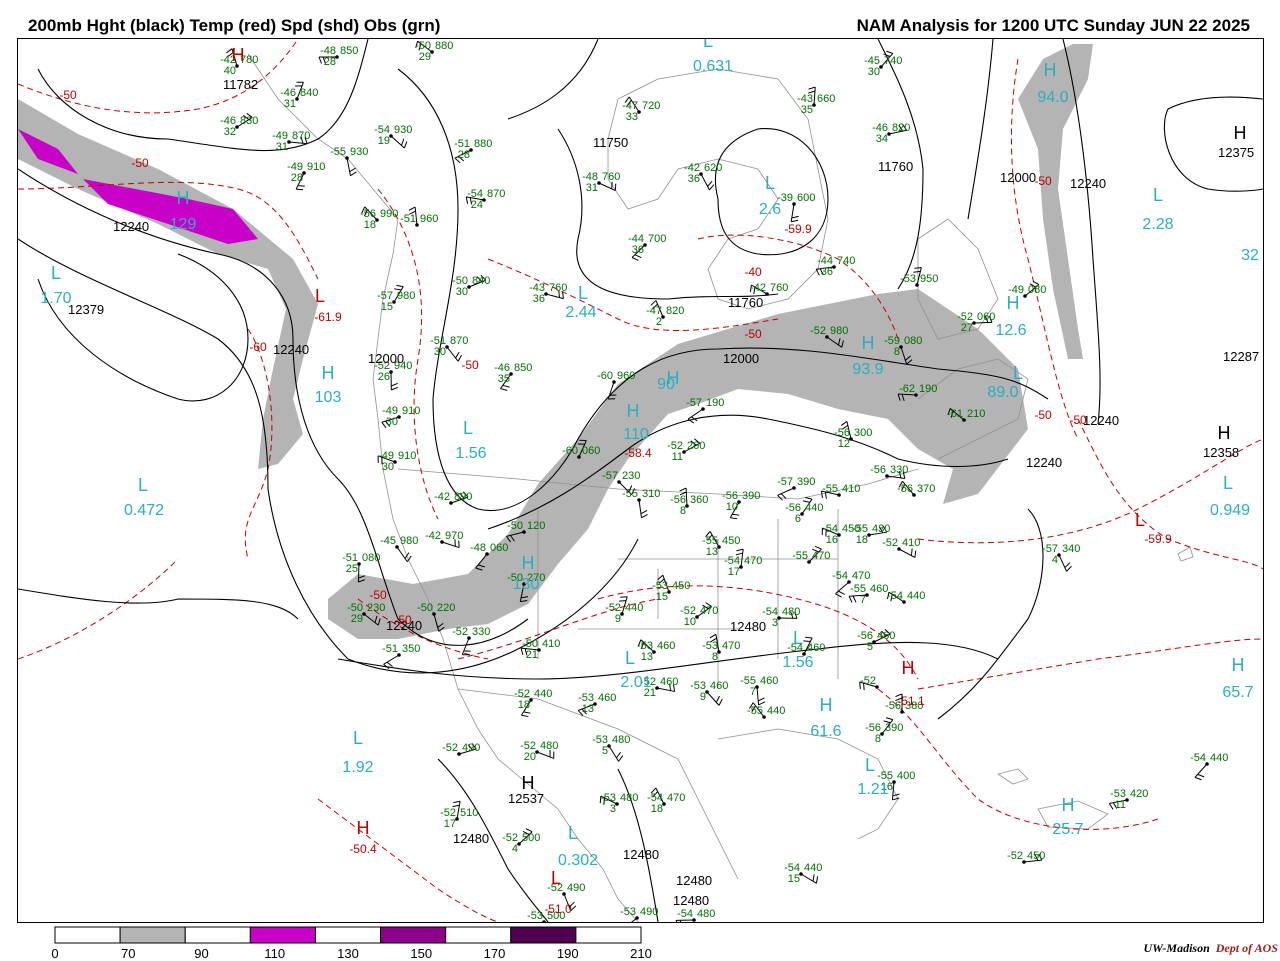 The height and width of the screenshot is (961, 1280). I want to click on obs-height: 840, so click(309, 93).